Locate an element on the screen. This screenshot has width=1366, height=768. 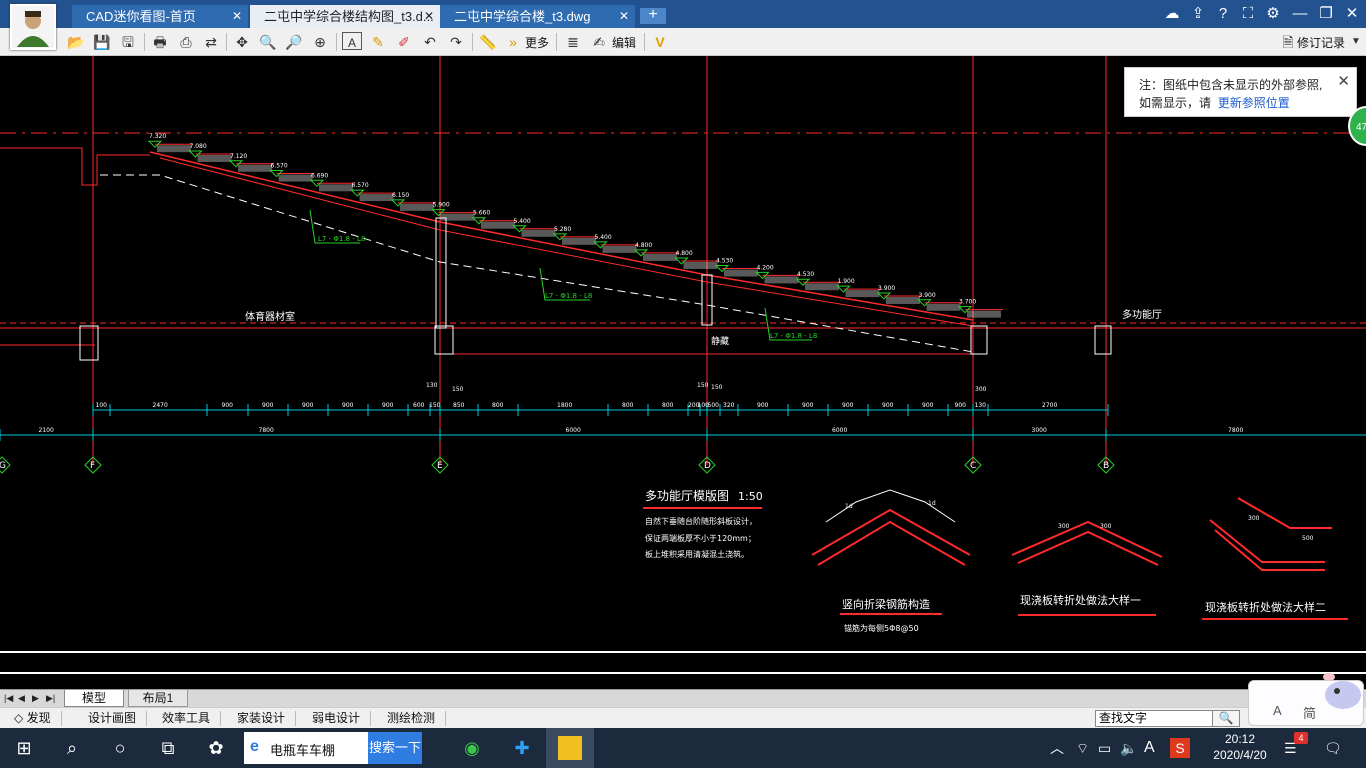
save-icon: 💾 is located at coordinates (102, 42).